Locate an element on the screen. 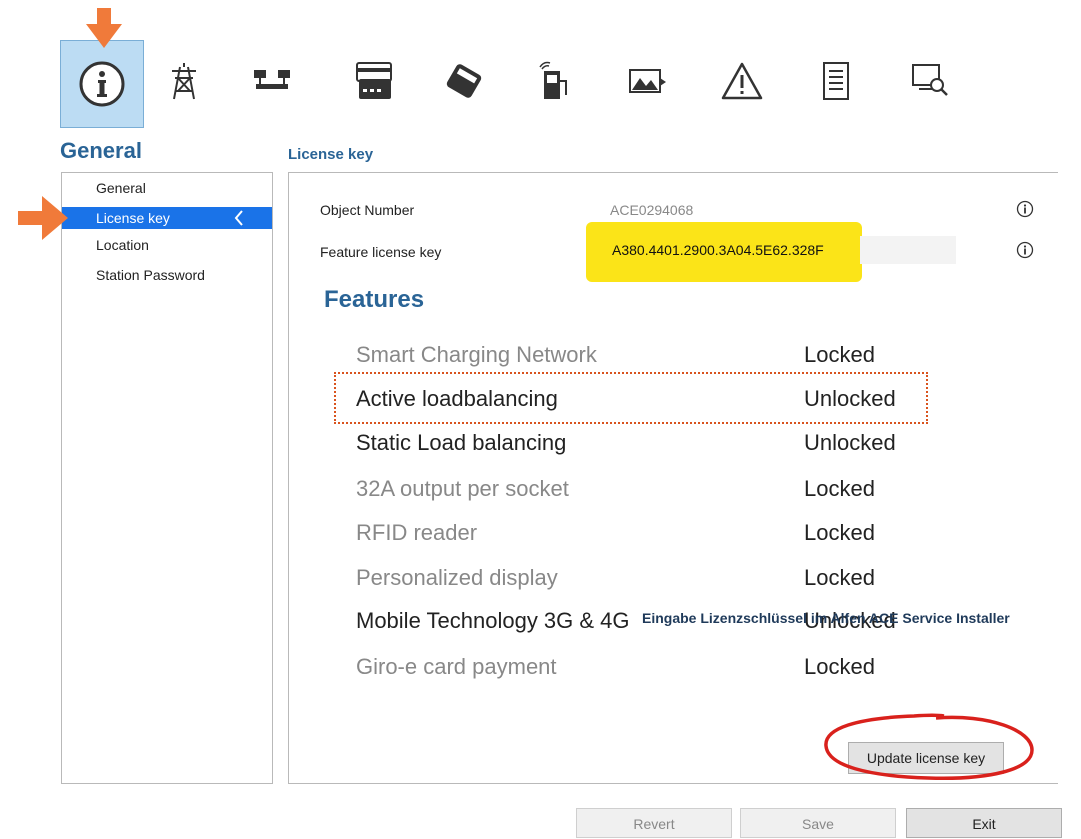  feature-key-label: Feature license key is located at coordinates (381, 252).